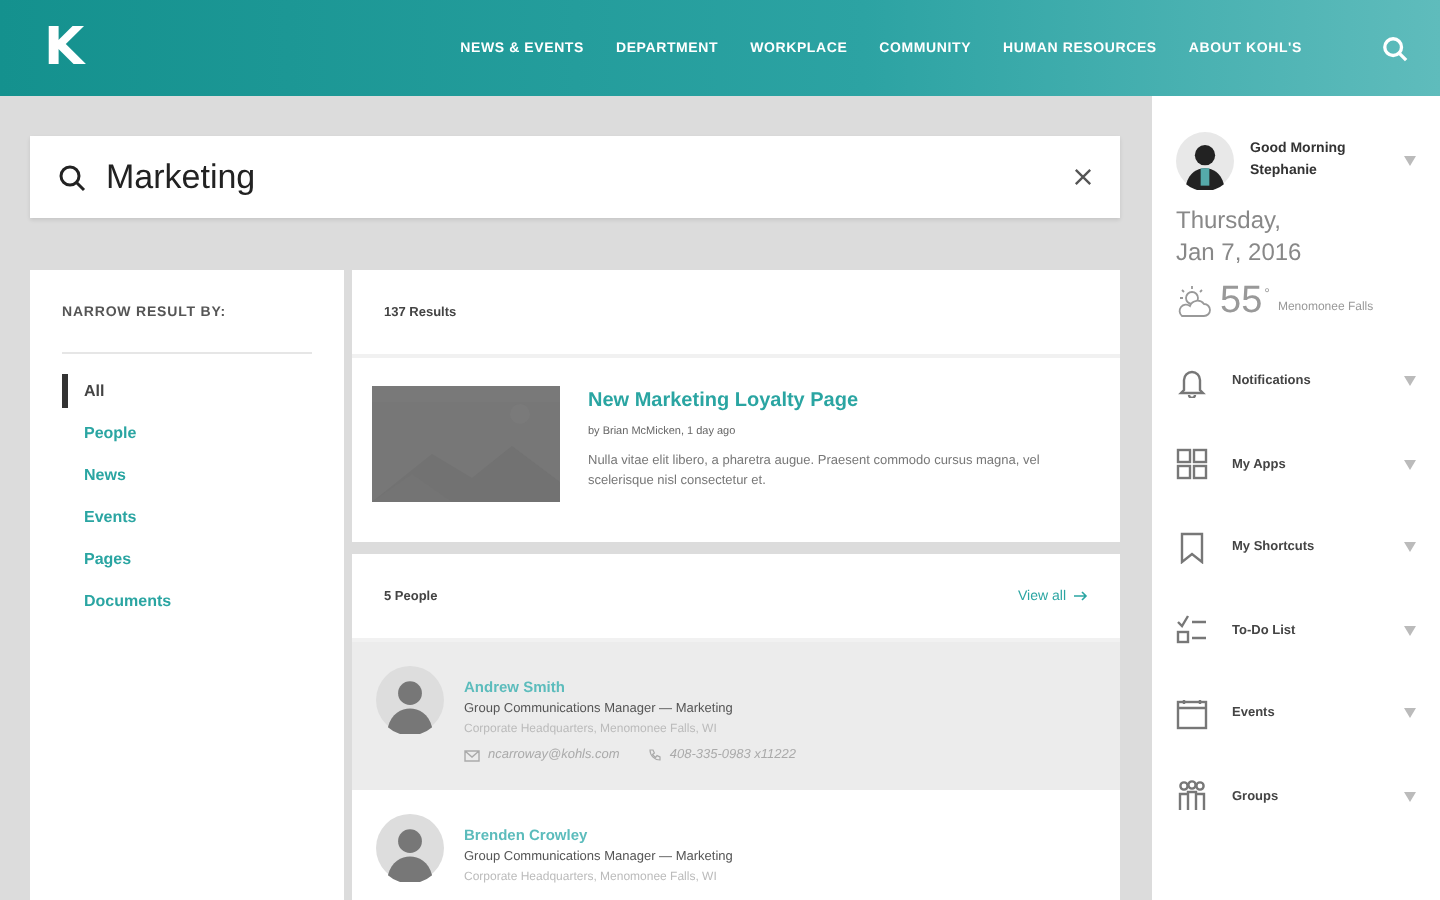 The image size is (1440, 900). What do you see at coordinates (1241, 302) in the screenshot?
I see `temperature: 55` at bounding box center [1241, 302].